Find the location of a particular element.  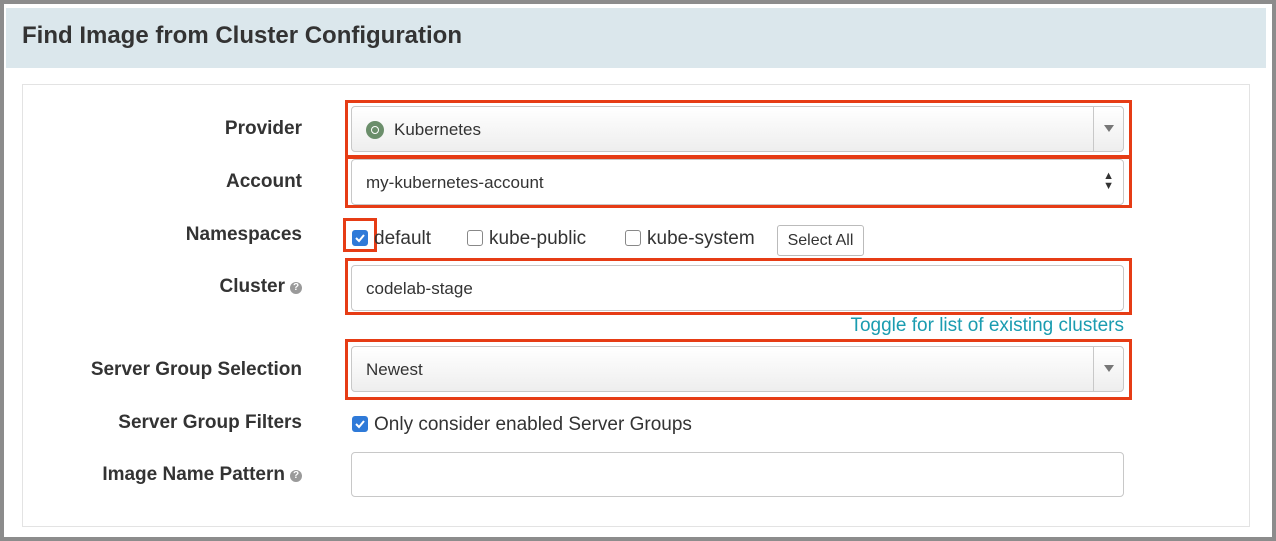

toggle-clusters-link: Toggle for list of existing clusters is located at coordinates (987, 326).